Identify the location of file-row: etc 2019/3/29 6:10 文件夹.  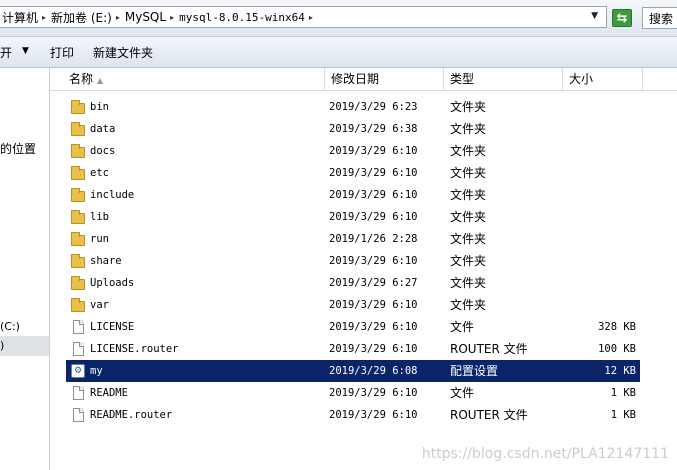
(353, 173).